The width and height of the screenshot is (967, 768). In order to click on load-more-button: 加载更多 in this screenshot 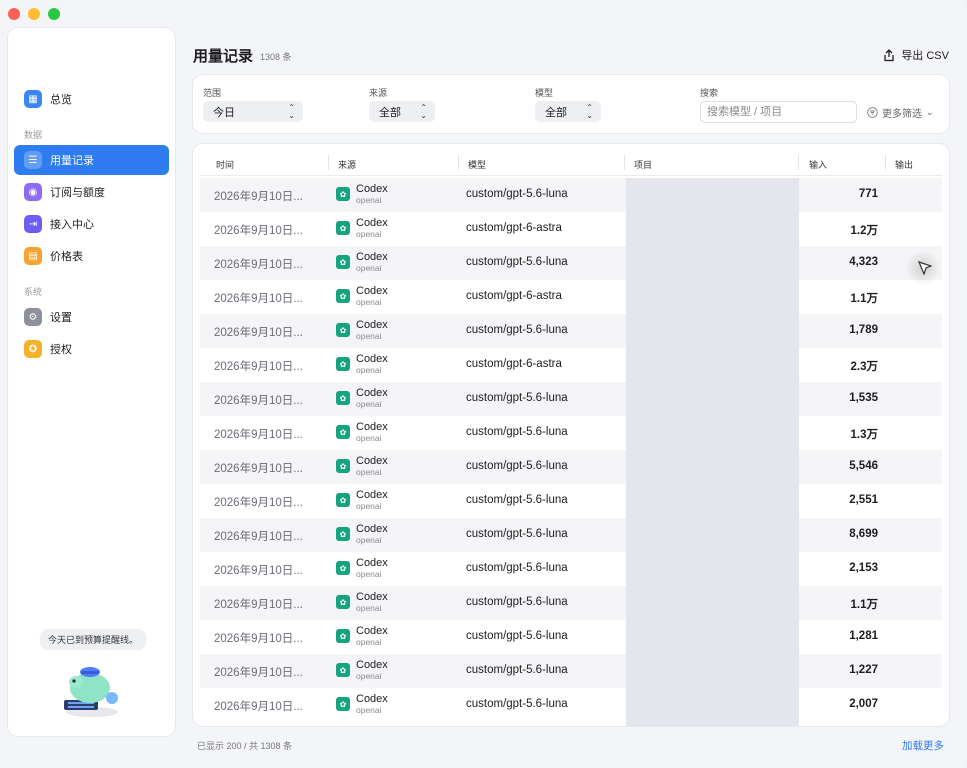, I will do `click(923, 745)`.